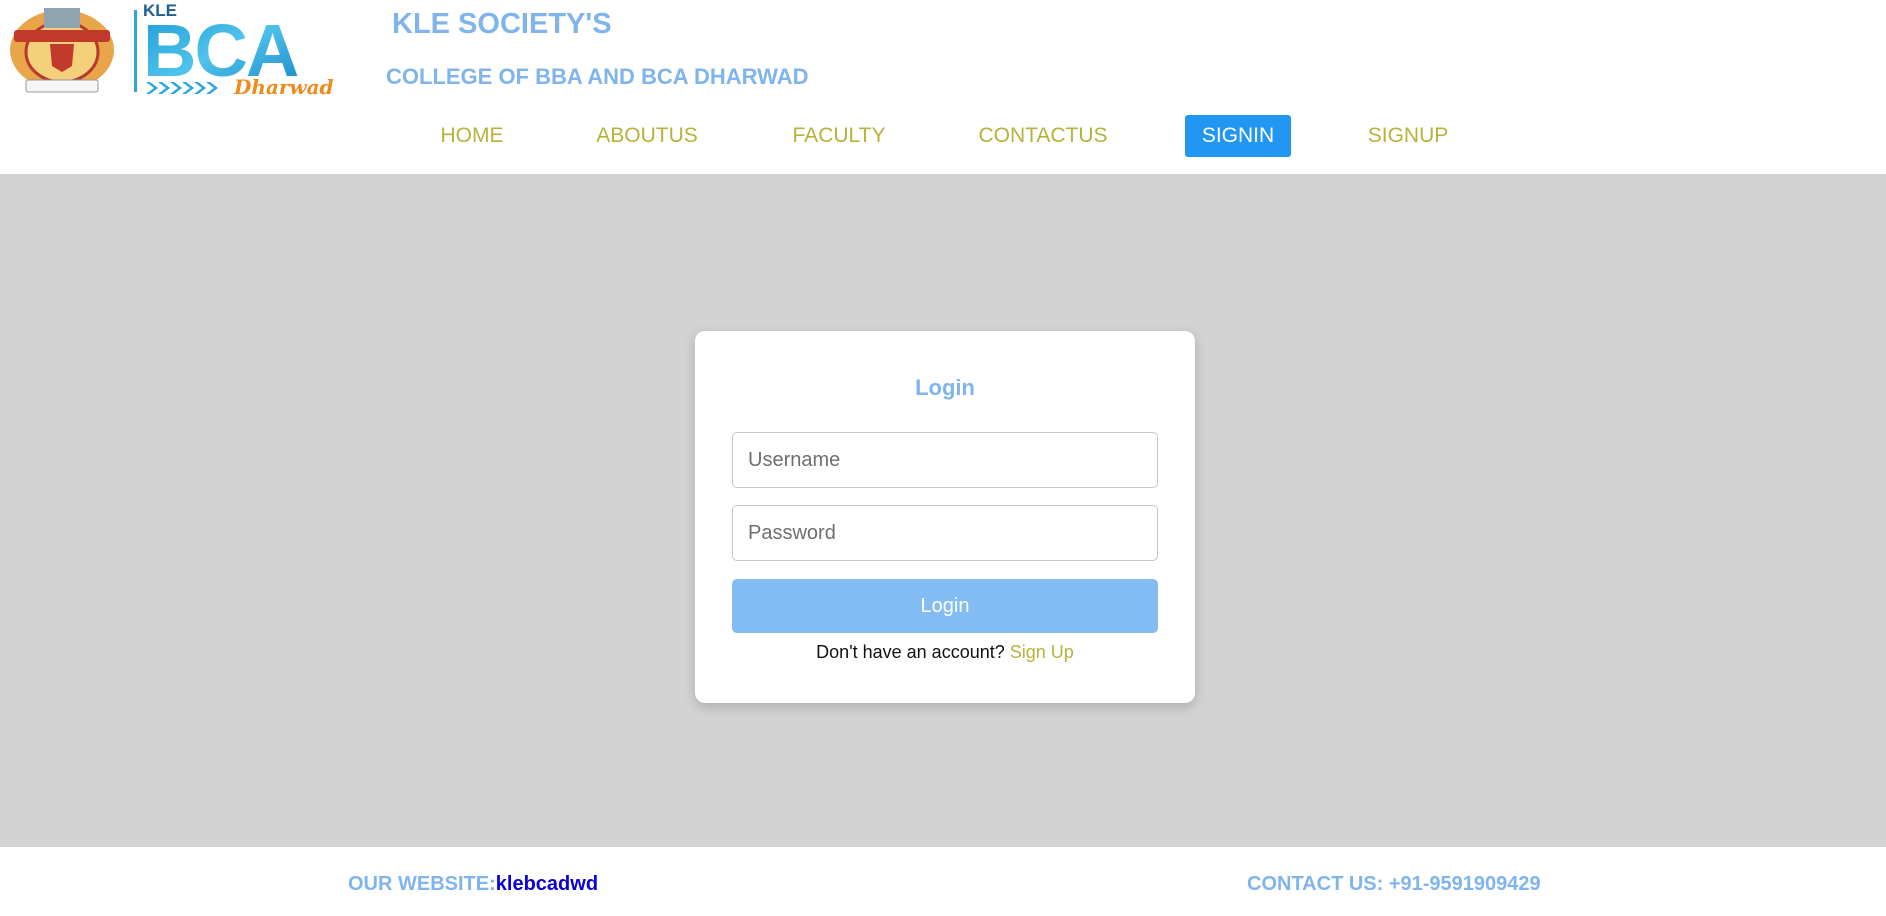 The image size is (1886, 916). What do you see at coordinates (1408, 136) in the screenshot?
I see `nav-signup: SIGNUP` at bounding box center [1408, 136].